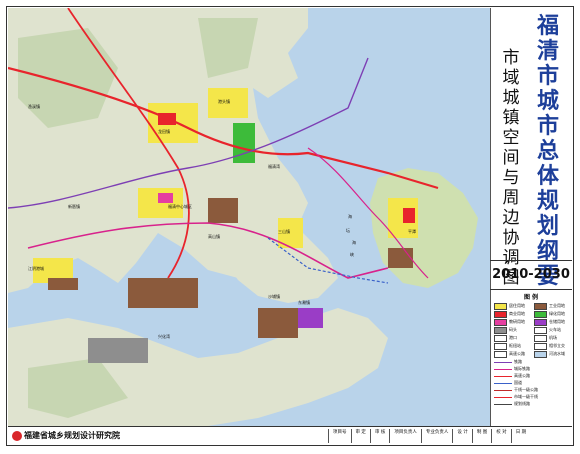 The width and height of the screenshot is (580, 454). I want to click on main-title: 福清市城市总体规划纲要, so click(547, 151).